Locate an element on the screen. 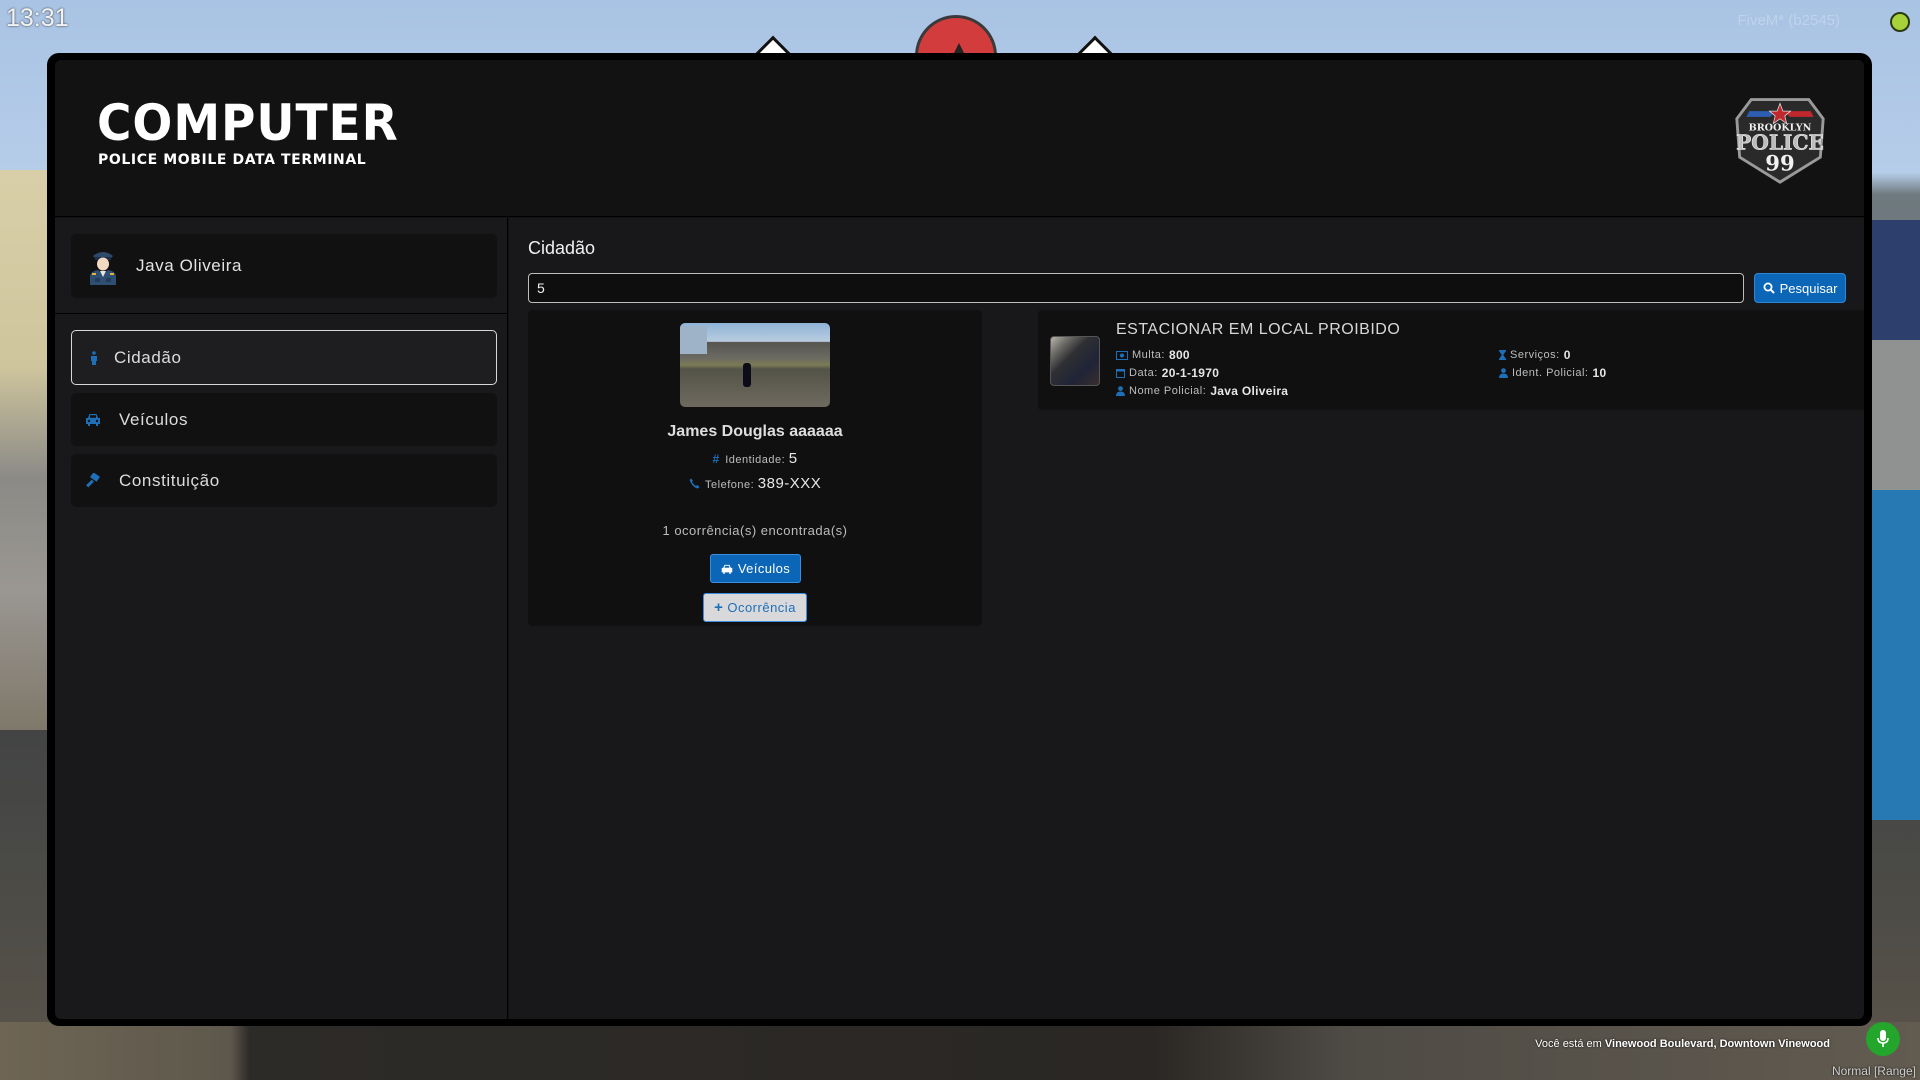 The height and width of the screenshot is (1080, 1920). hash-icon: # is located at coordinates (716, 459).